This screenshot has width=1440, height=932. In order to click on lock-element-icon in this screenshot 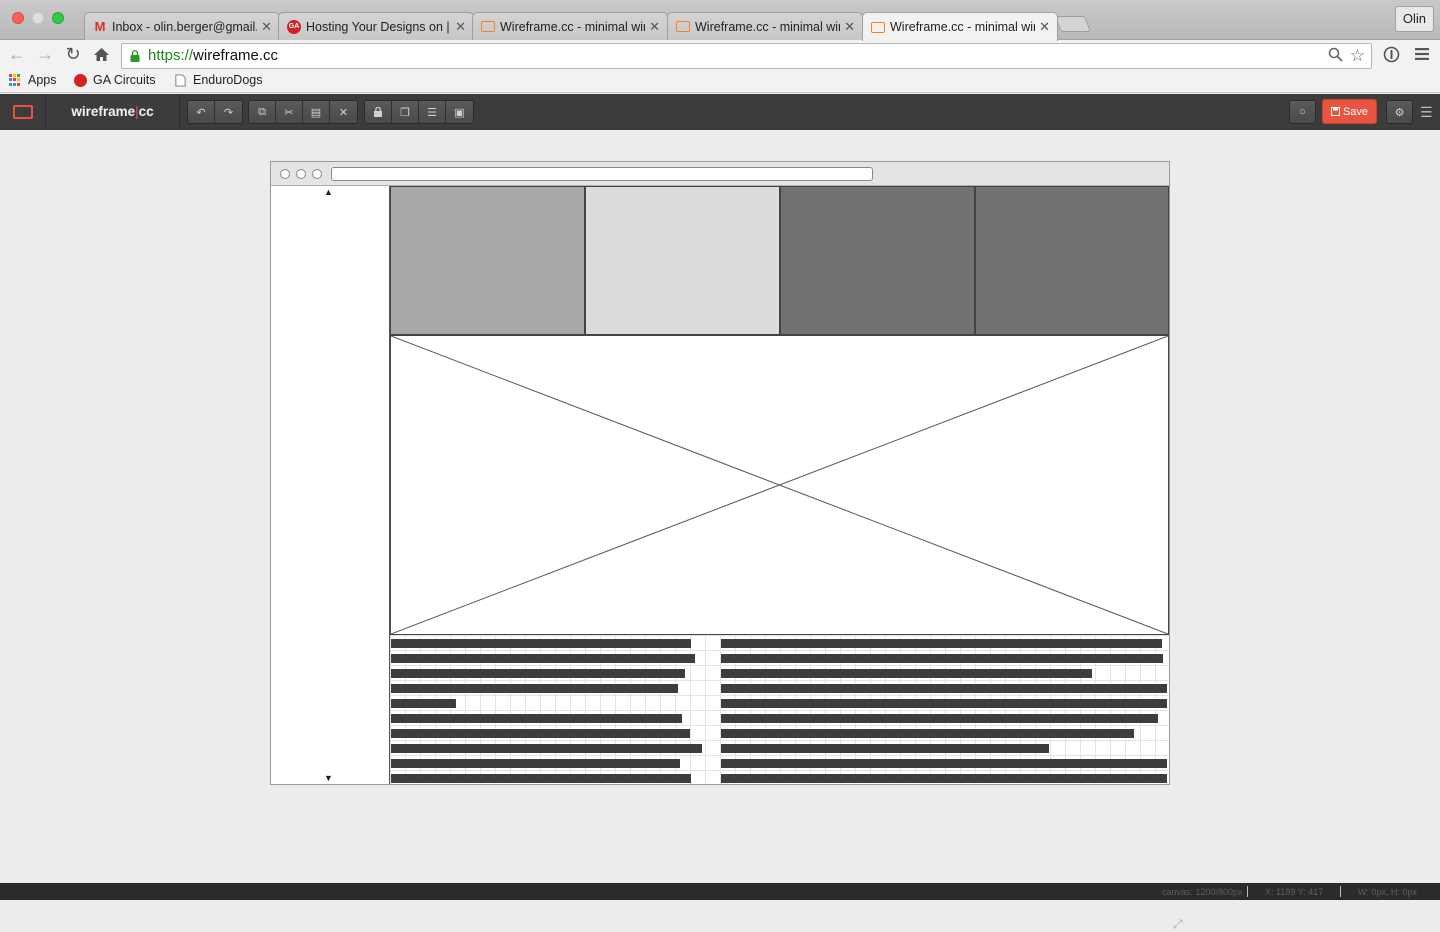, I will do `click(378, 112)`.